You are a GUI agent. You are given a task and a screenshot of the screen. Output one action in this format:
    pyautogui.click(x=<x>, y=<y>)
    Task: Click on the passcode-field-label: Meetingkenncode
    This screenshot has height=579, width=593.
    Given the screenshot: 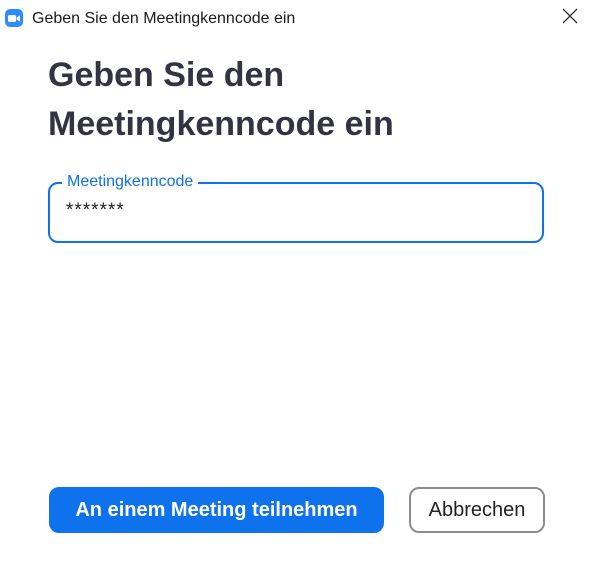 What is the action you would take?
    pyautogui.click(x=130, y=182)
    